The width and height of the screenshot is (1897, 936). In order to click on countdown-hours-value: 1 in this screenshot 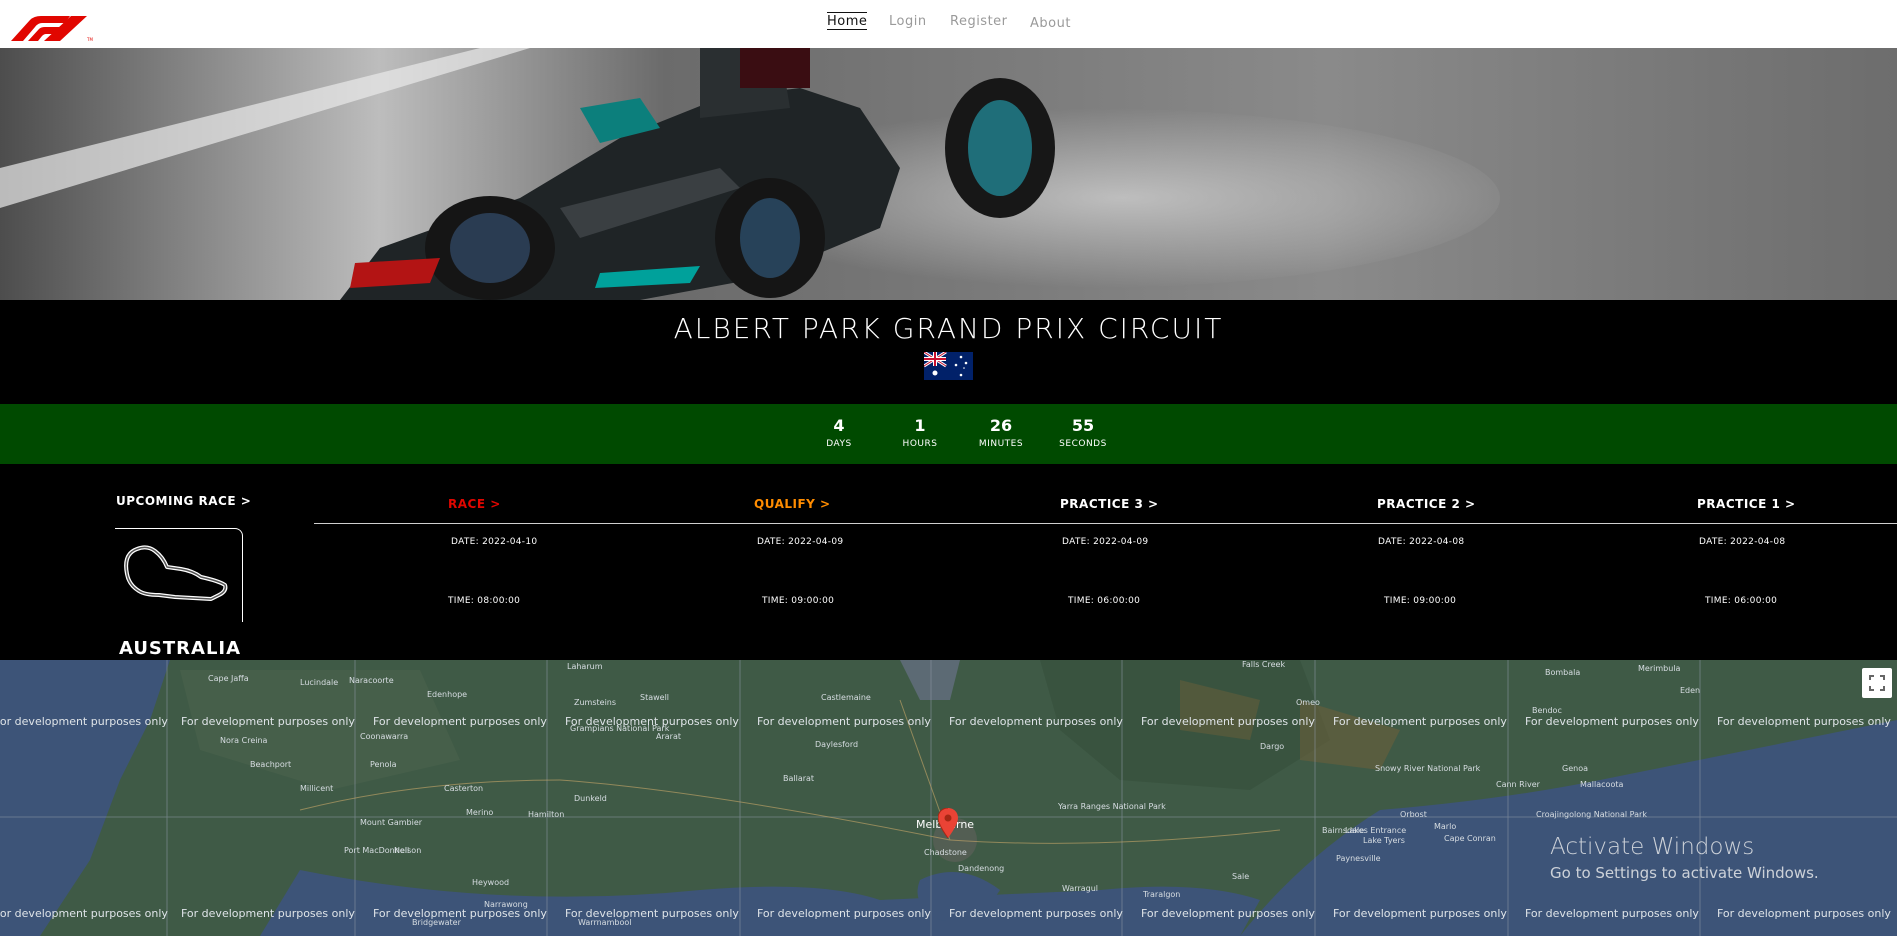, I will do `click(920, 425)`.